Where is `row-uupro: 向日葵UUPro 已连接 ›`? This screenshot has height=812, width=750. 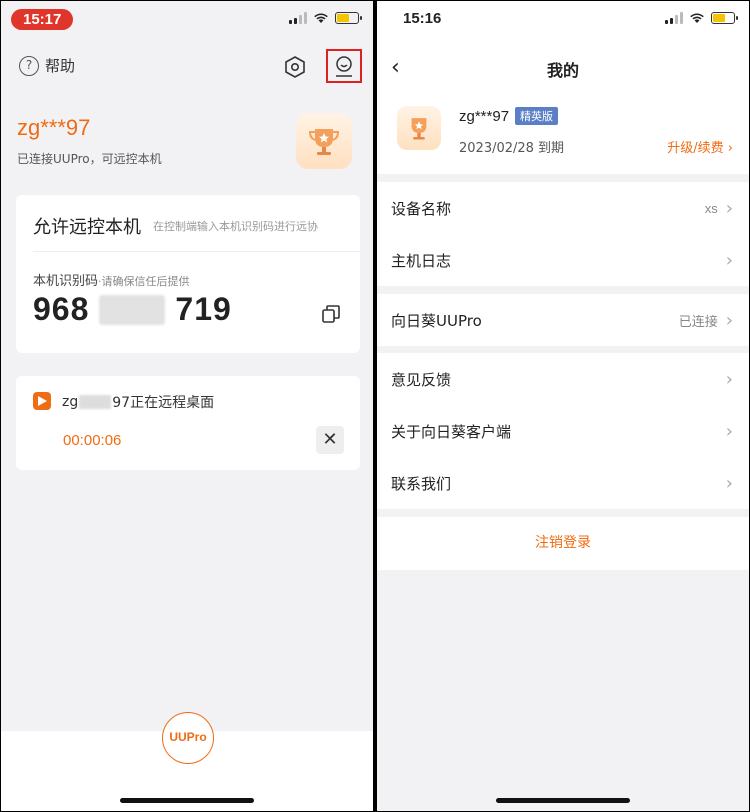
row-uupro: 向日葵UUPro 已连接 › is located at coordinates (563, 320).